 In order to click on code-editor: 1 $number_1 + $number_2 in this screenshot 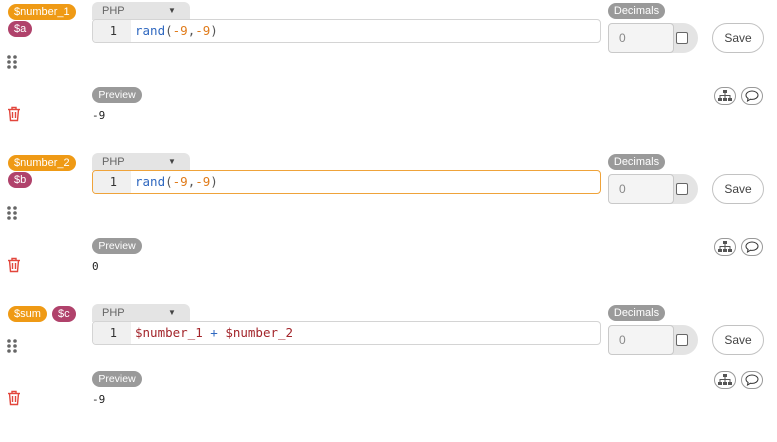, I will do `click(346, 333)`.